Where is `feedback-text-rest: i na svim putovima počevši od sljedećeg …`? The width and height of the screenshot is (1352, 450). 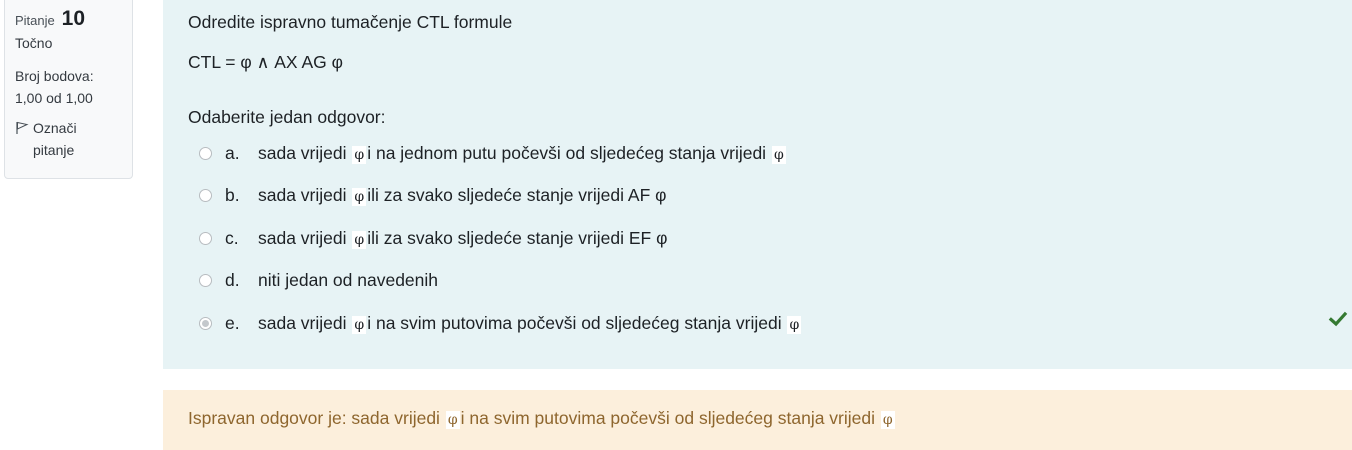 feedback-text-rest: i na svim putovima počevši od sljedećeg … is located at coordinates (668, 418).